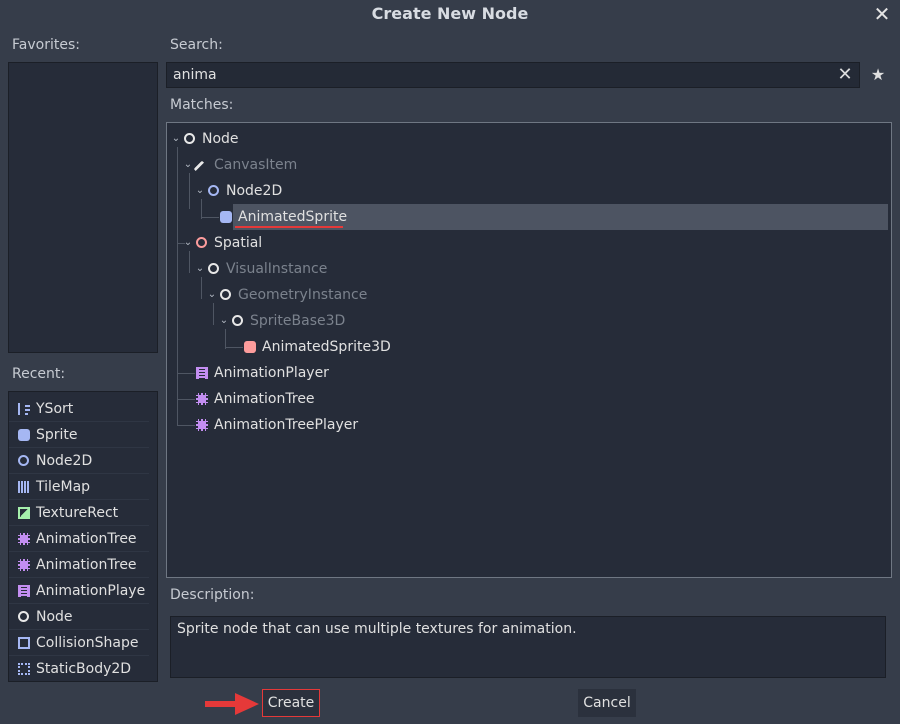 The height and width of the screenshot is (724, 900). I want to click on tree-item-label: AnimationPlayer, so click(271, 373).